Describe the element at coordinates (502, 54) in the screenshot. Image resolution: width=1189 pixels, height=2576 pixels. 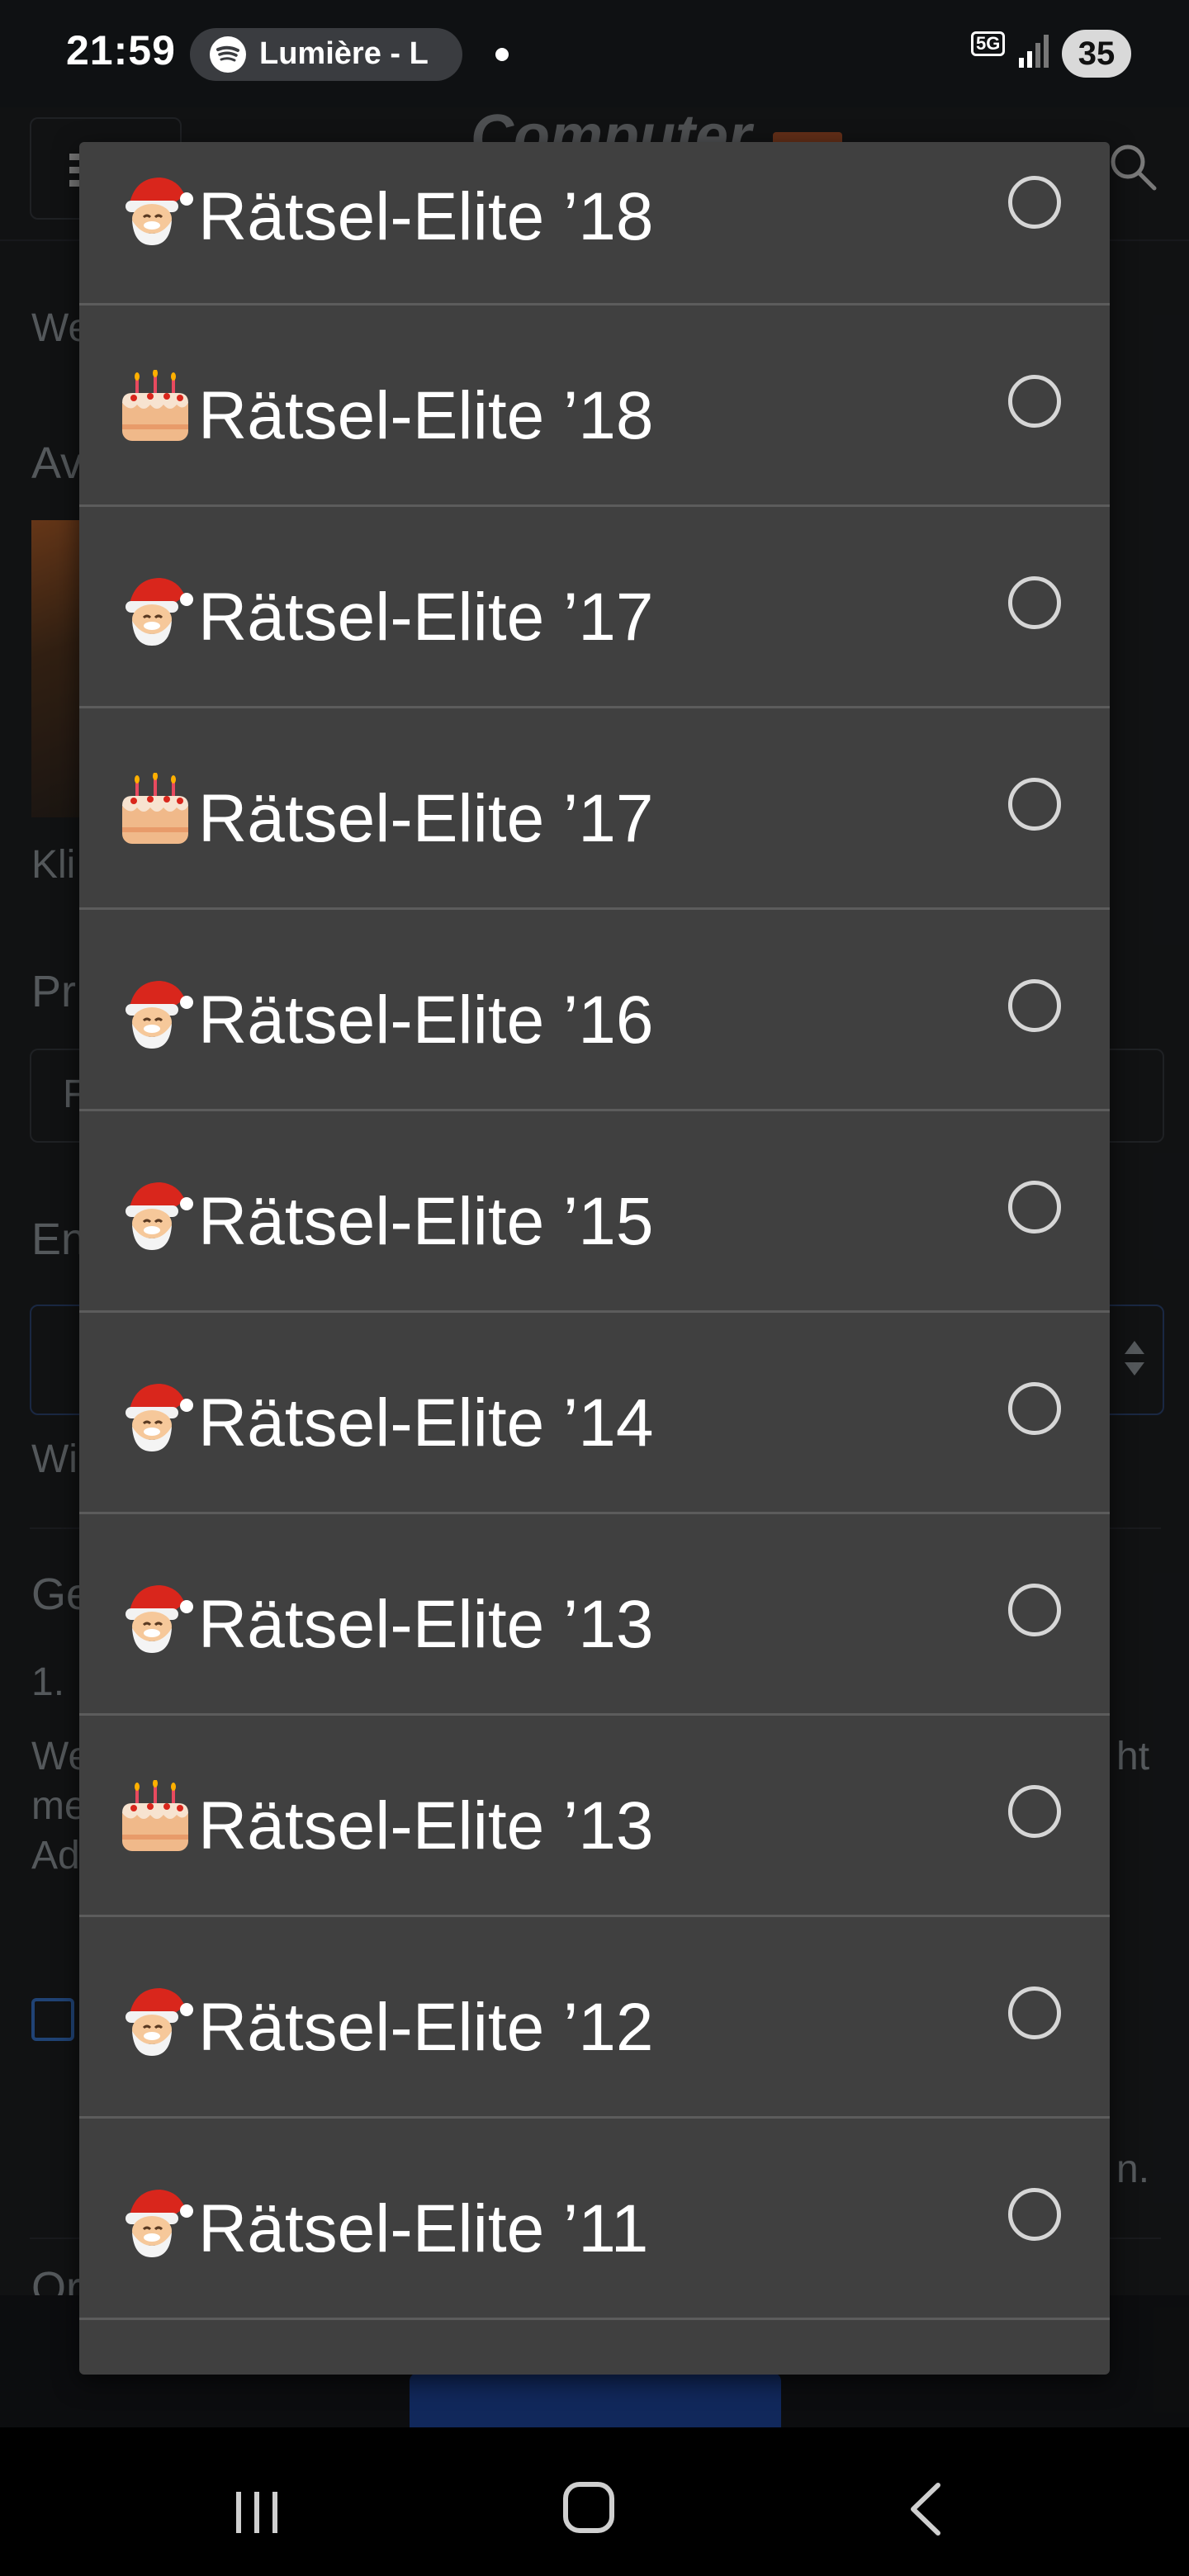
I see `notification-dot-icon` at that location.